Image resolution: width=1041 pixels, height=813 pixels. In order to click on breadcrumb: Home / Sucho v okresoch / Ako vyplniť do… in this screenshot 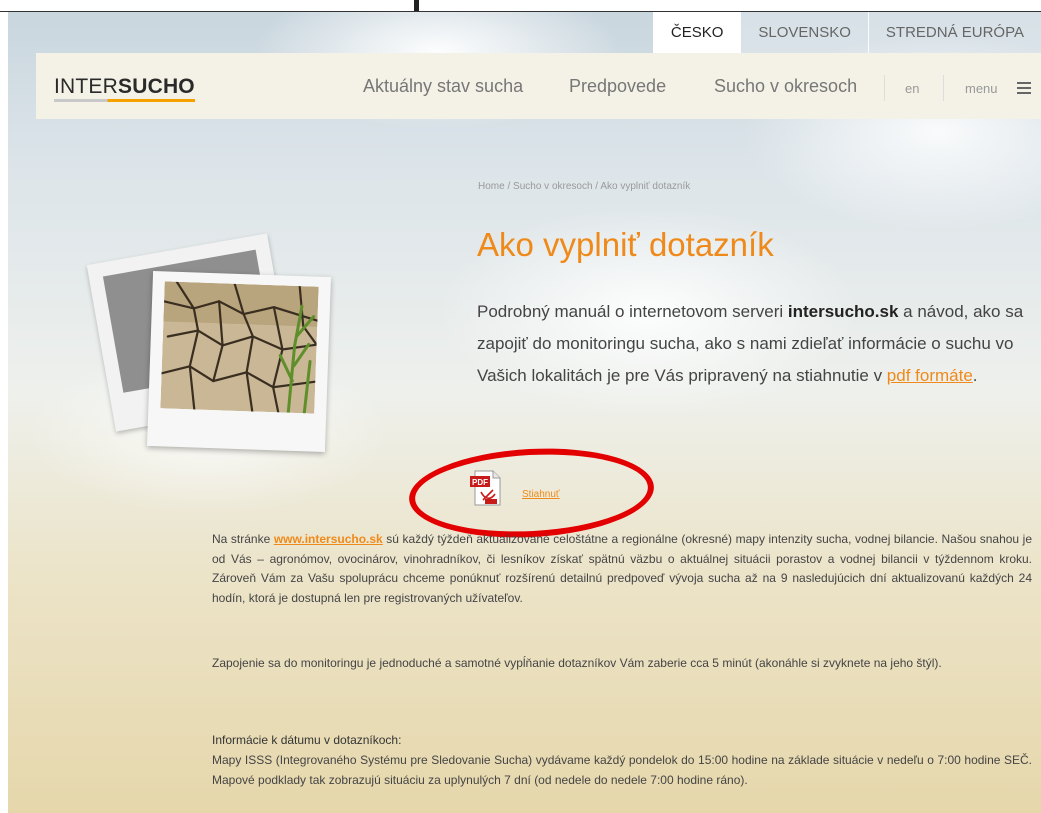, I will do `click(584, 186)`.